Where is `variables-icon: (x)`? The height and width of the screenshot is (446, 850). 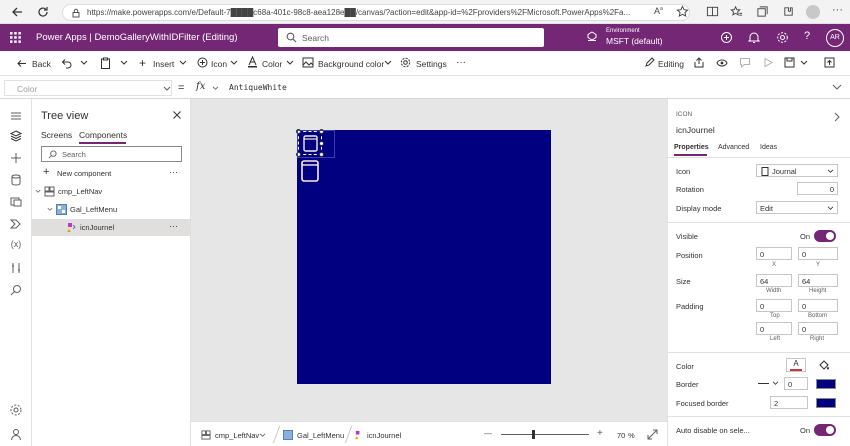
variables-icon: (x) is located at coordinates (16, 246).